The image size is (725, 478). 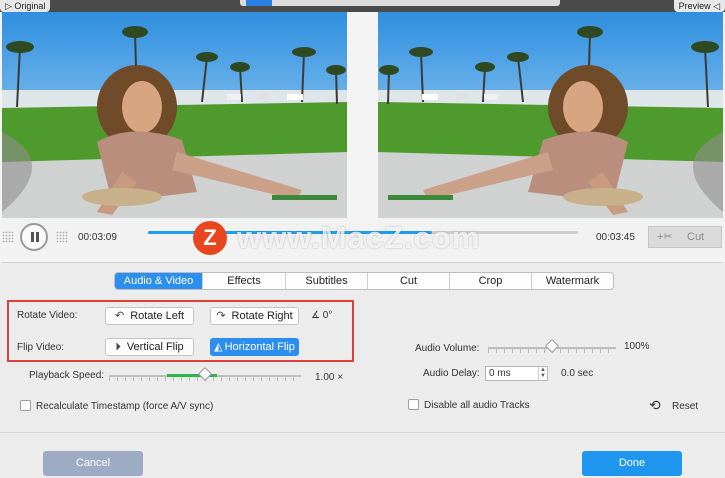 I want to click on cancel-button: Cancel, so click(x=93, y=463).